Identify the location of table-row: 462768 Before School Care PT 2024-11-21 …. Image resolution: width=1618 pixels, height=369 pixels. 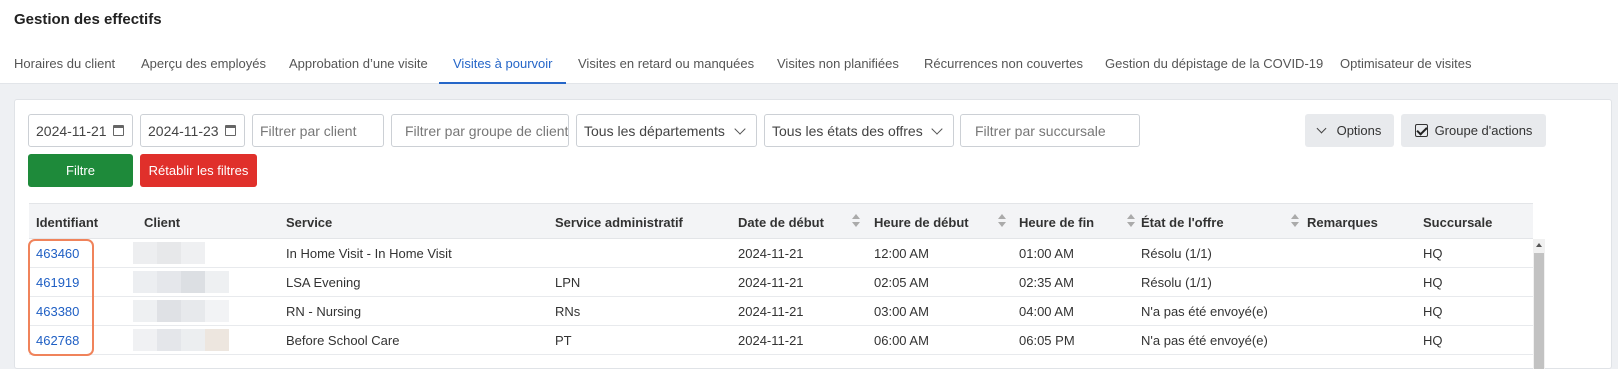
(781, 340).